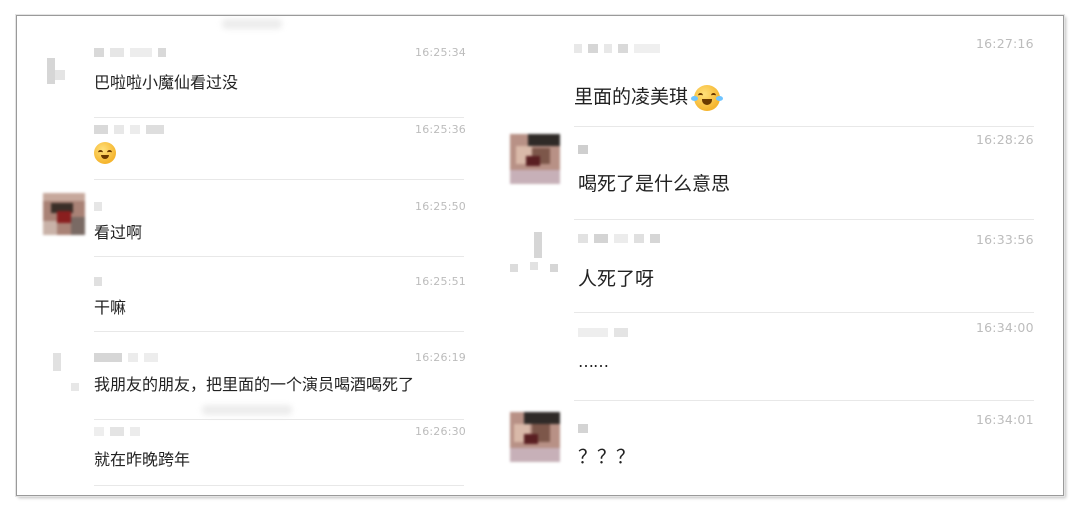 Image resolution: width=1080 pixels, height=512 pixels. I want to click on message-text: ？？？, so click(606, 455).